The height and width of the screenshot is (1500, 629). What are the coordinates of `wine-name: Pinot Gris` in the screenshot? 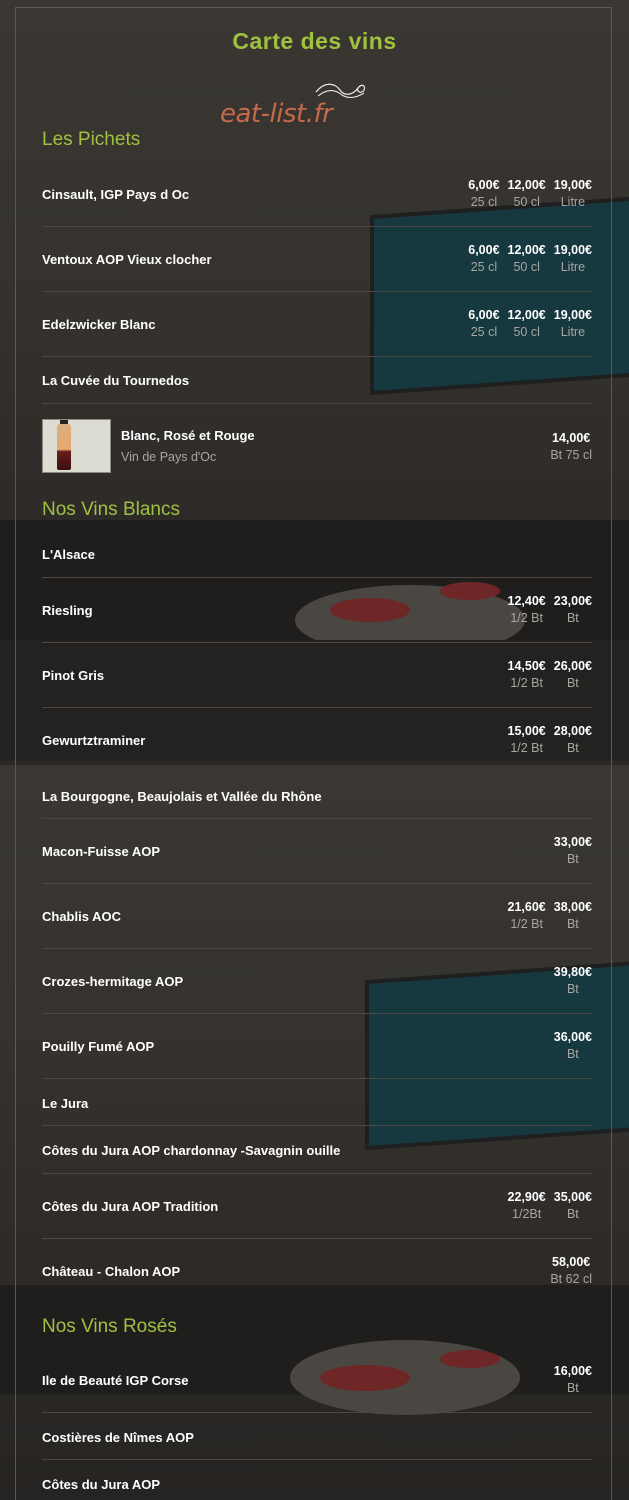 It's located at (73, 675).